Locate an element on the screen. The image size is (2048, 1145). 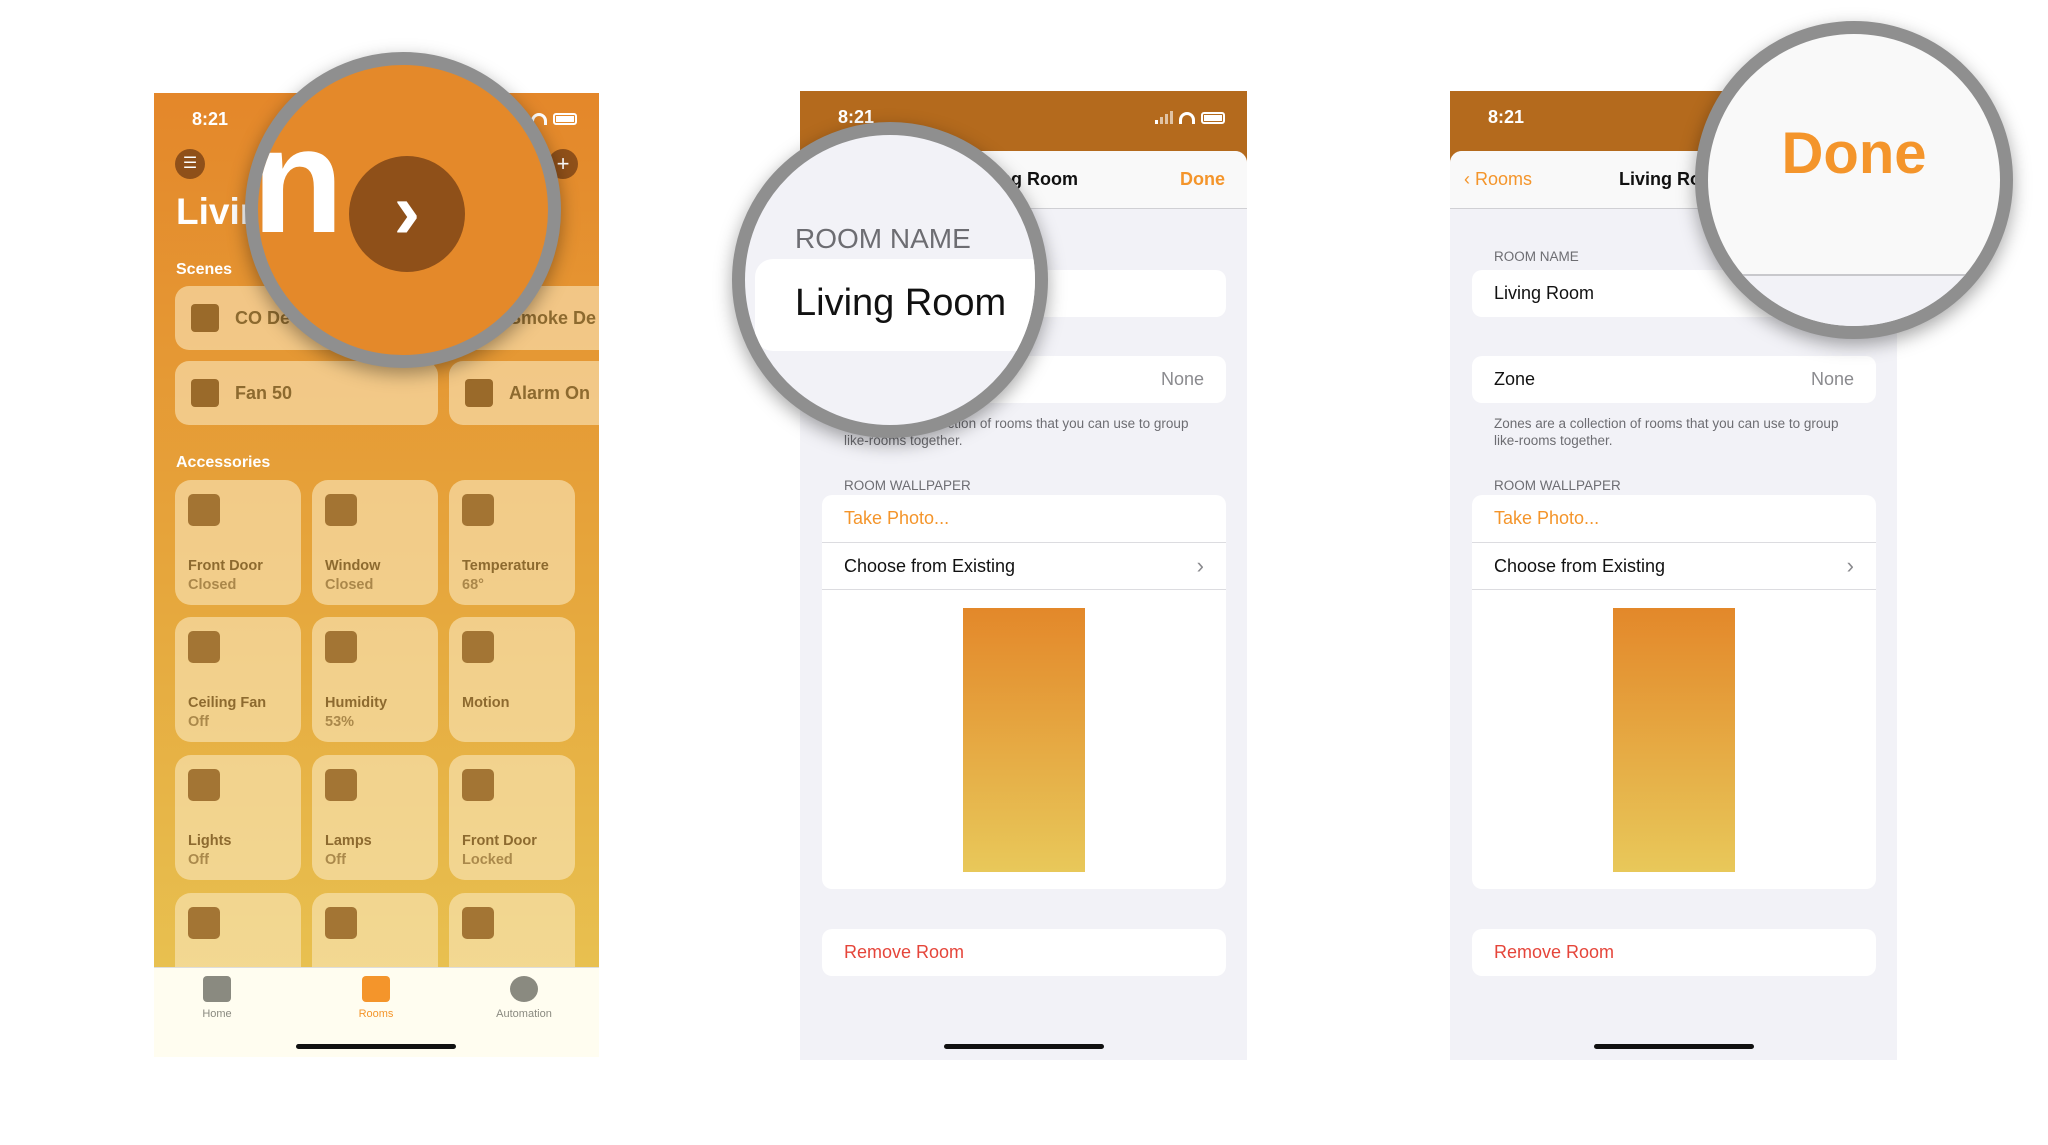
light-icon is located at coordinates (204, 785).